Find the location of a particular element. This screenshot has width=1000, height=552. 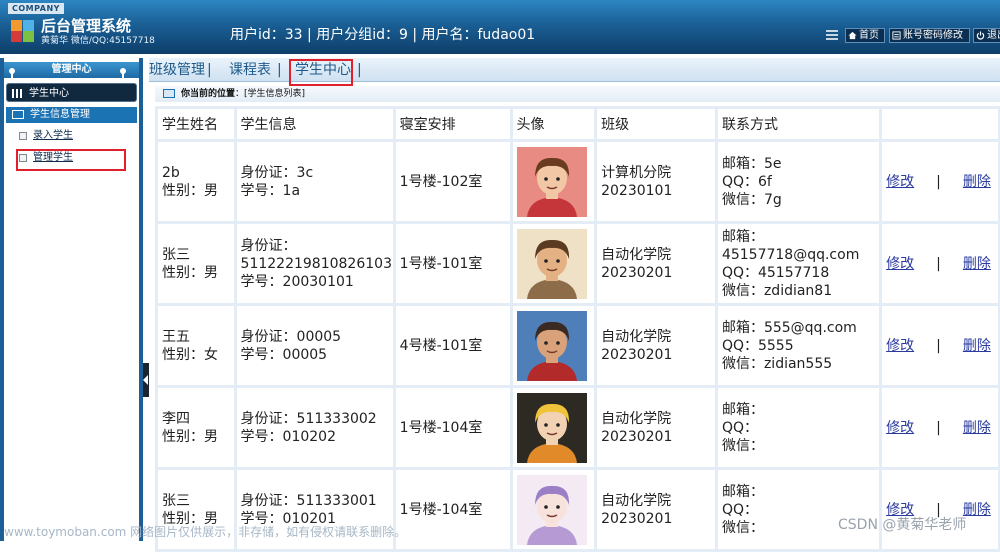

student-name-cell: 张三 性别：男 is located at coordinates (196, 263).